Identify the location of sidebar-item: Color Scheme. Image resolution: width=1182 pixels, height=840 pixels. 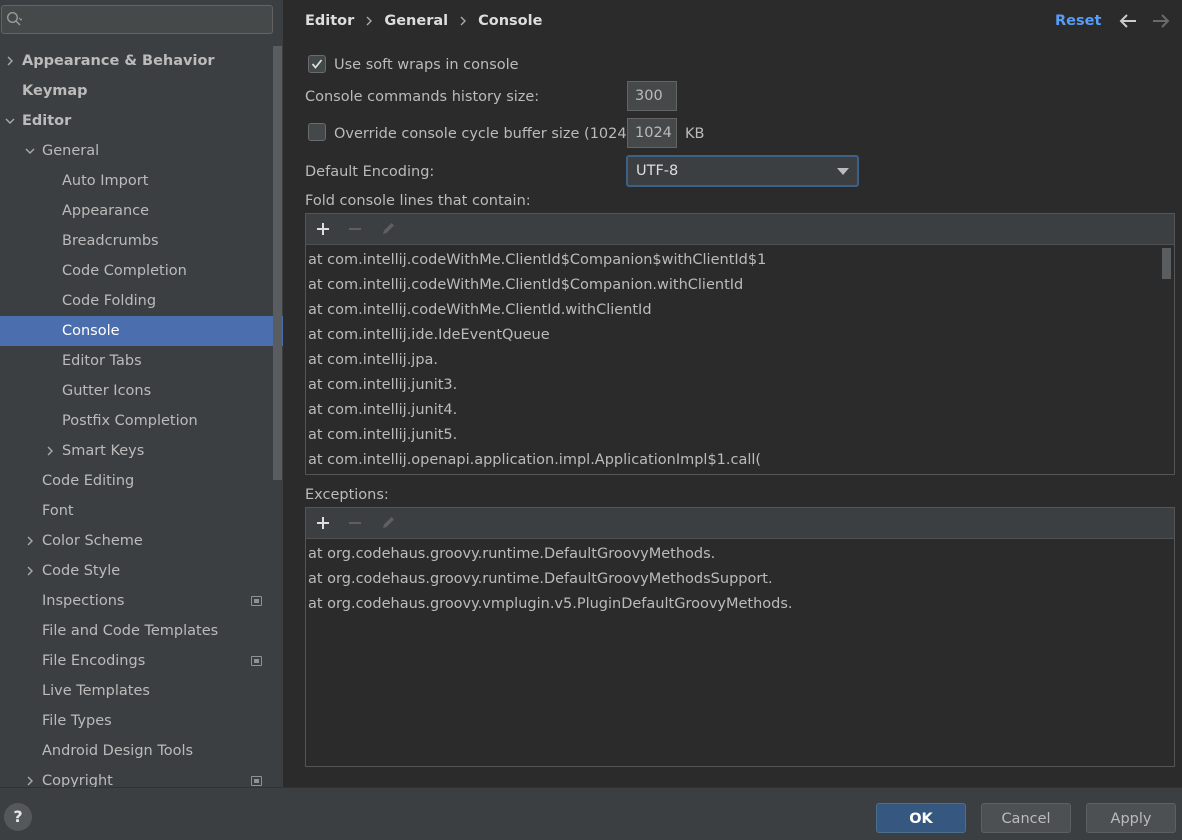
(141, 541).